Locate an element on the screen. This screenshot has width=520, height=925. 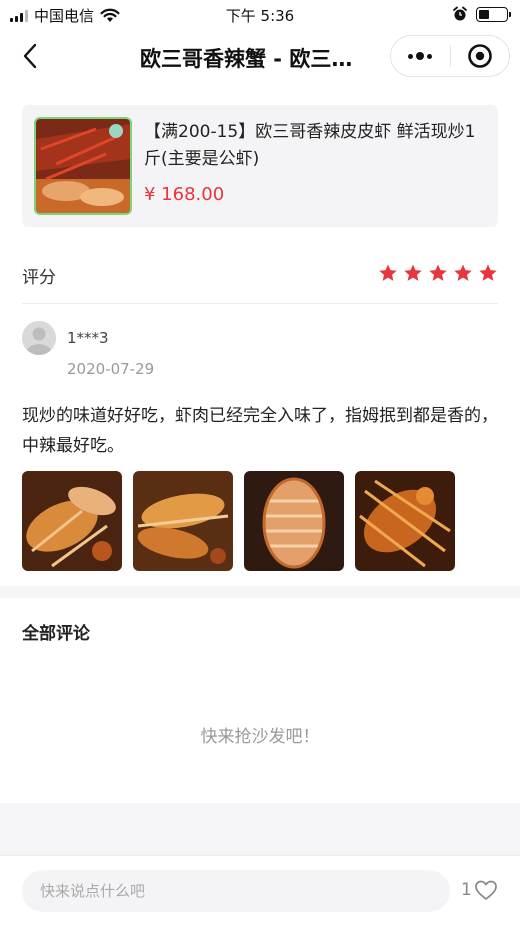
product-price: ¥ 168.00 is located at coordinates (184, 194).